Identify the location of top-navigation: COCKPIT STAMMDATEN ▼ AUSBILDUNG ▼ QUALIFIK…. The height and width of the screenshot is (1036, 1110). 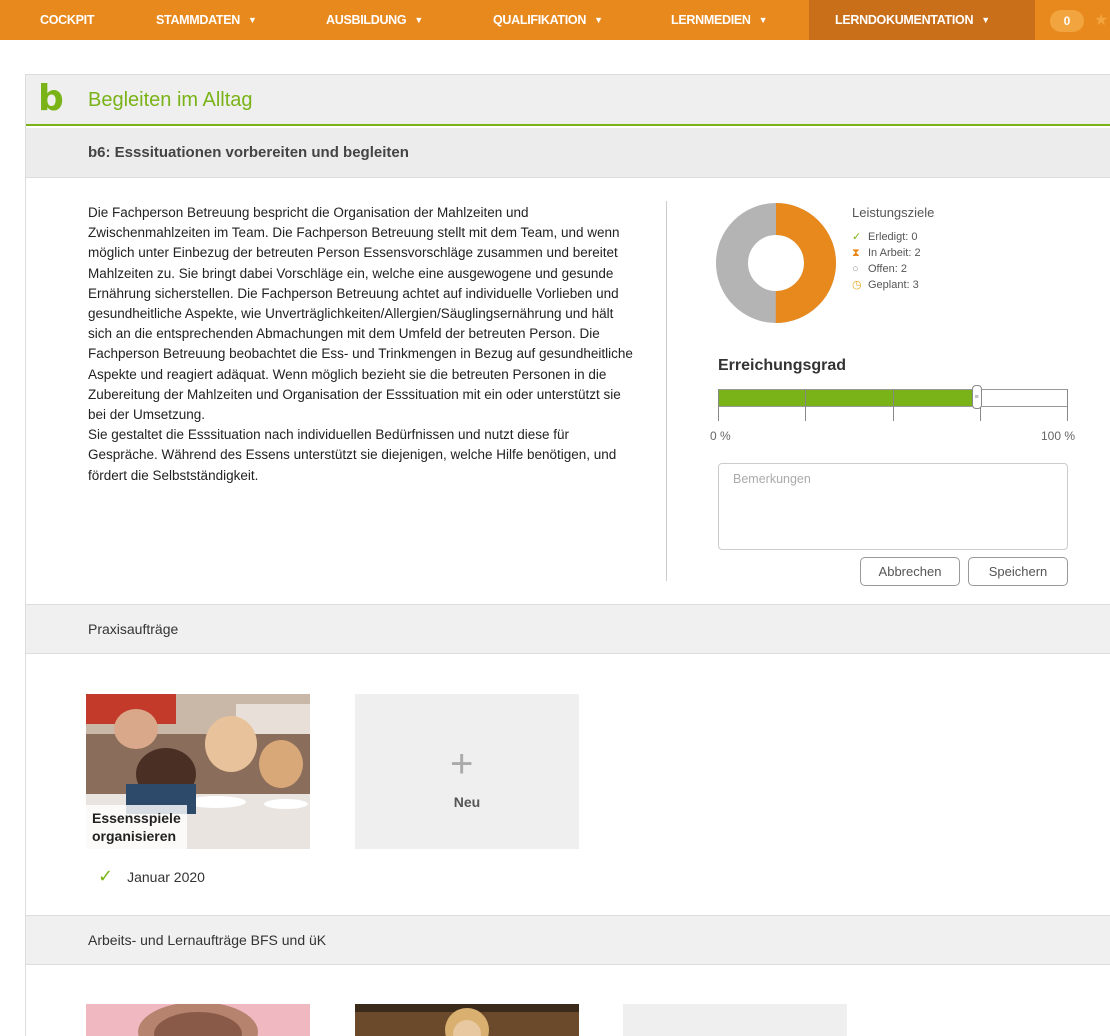
(555, 20).